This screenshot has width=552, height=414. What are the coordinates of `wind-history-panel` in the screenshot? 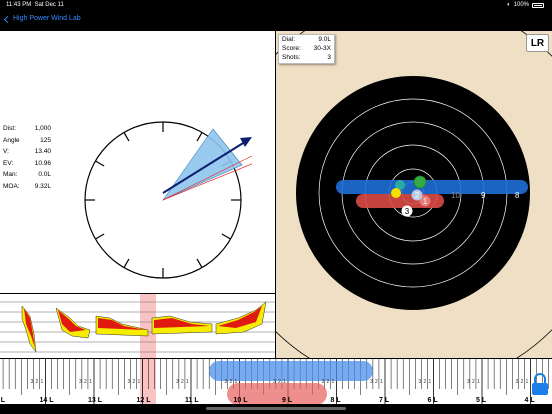 It's located at (137, 325).